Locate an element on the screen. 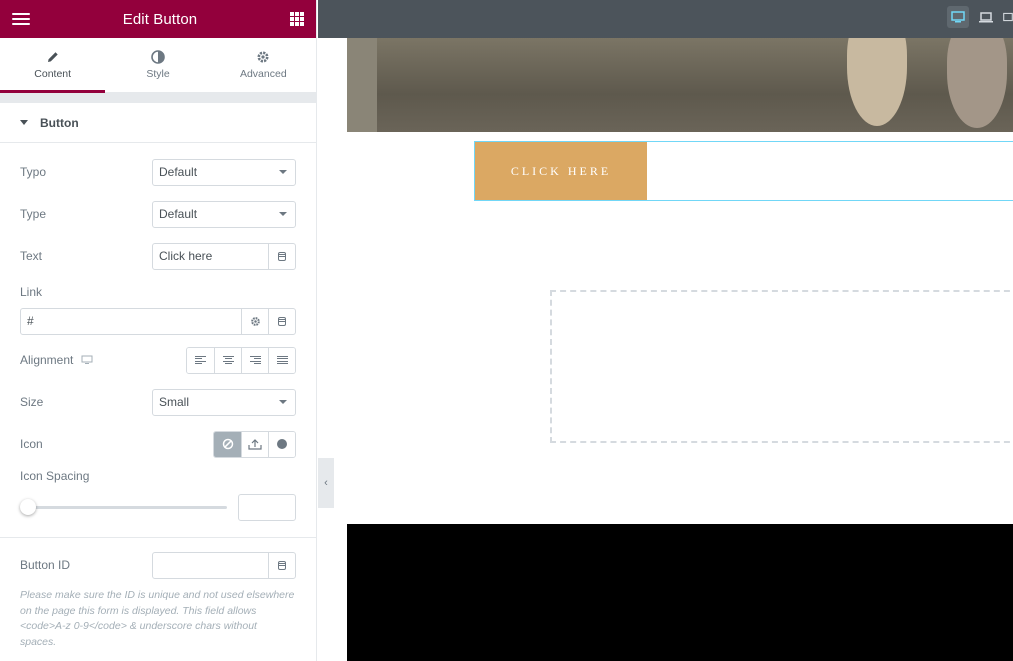 The height and width of the screenshot is (661, 1013). empty-drop-zone is located at coordinates (781, 366).